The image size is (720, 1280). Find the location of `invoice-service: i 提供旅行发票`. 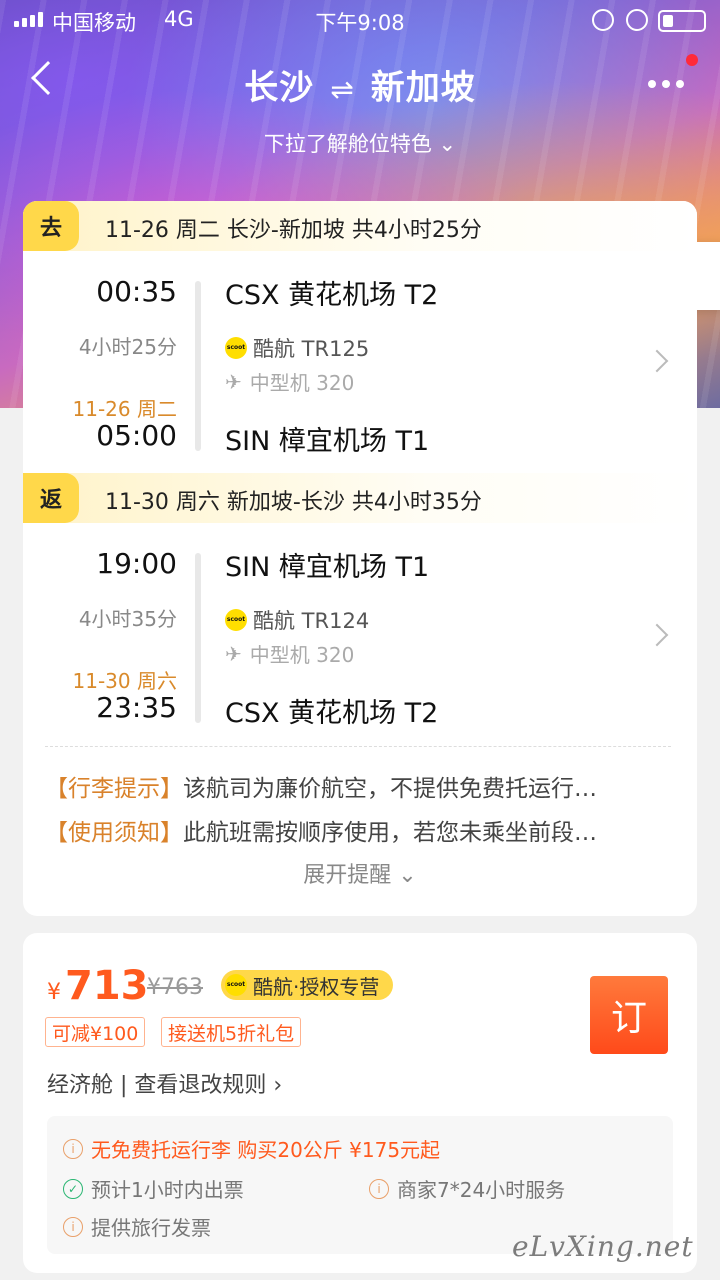

invoice-service: i 提供旅行发票 is located at coordinates (137, 1226).